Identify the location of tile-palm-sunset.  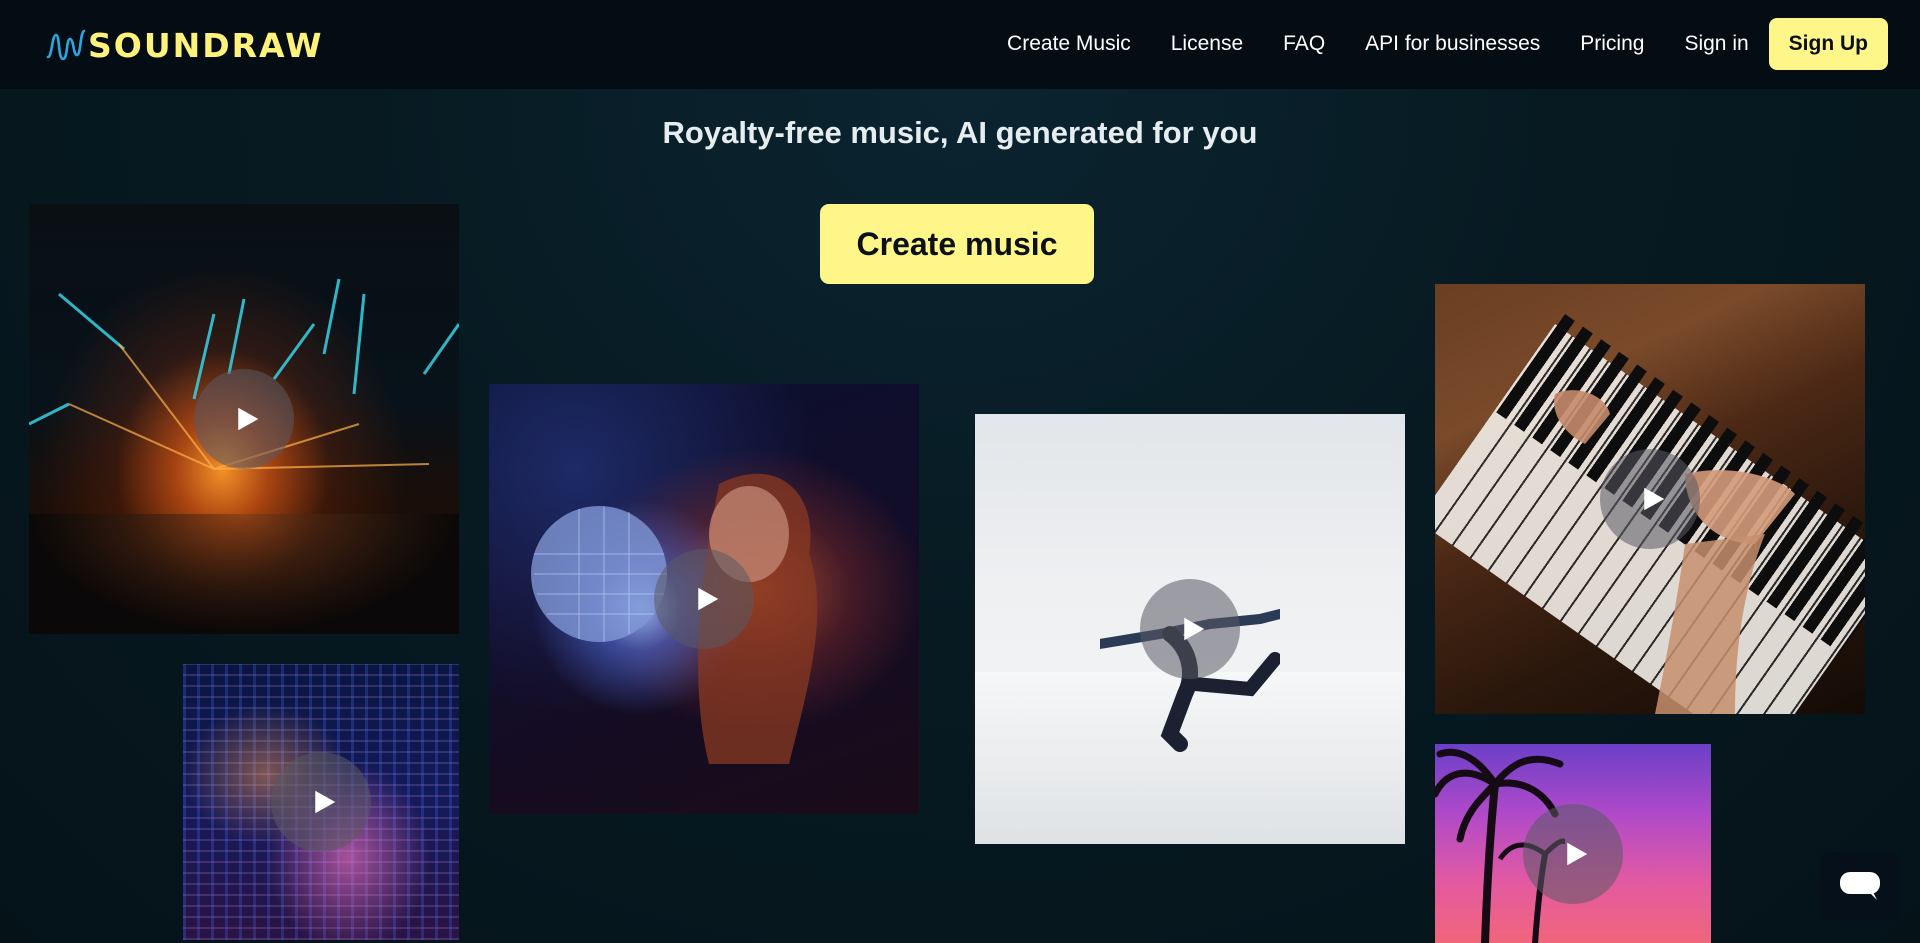
(1573, 843).